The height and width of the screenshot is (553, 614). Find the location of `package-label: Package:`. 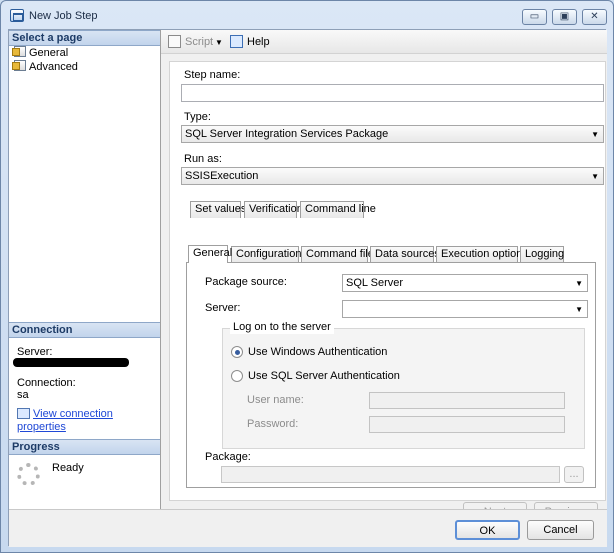

package-label: Package: is located at coordinates (228, 457).